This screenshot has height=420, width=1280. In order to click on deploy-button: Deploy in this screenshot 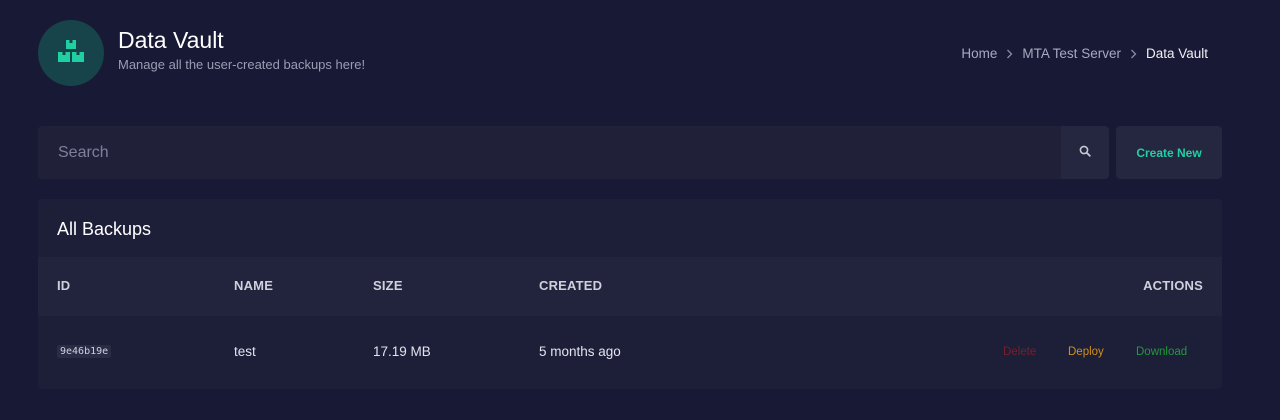, I will do `click(1086, 352)`.